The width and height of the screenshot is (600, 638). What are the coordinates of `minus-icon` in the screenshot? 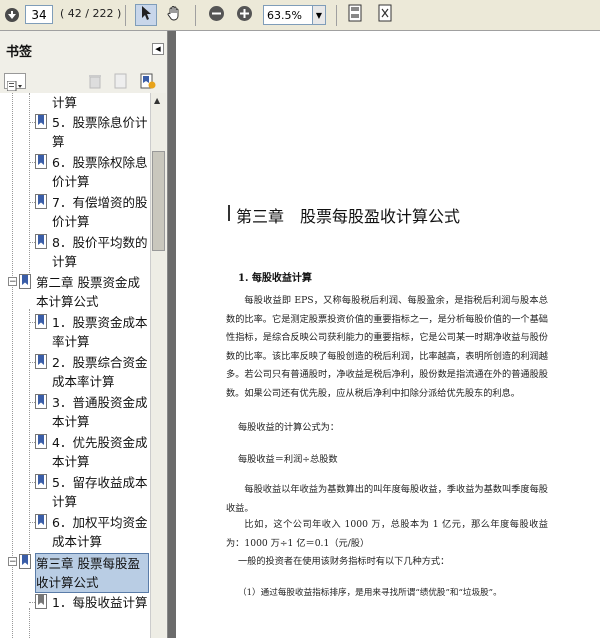 It's located at (216, 15).